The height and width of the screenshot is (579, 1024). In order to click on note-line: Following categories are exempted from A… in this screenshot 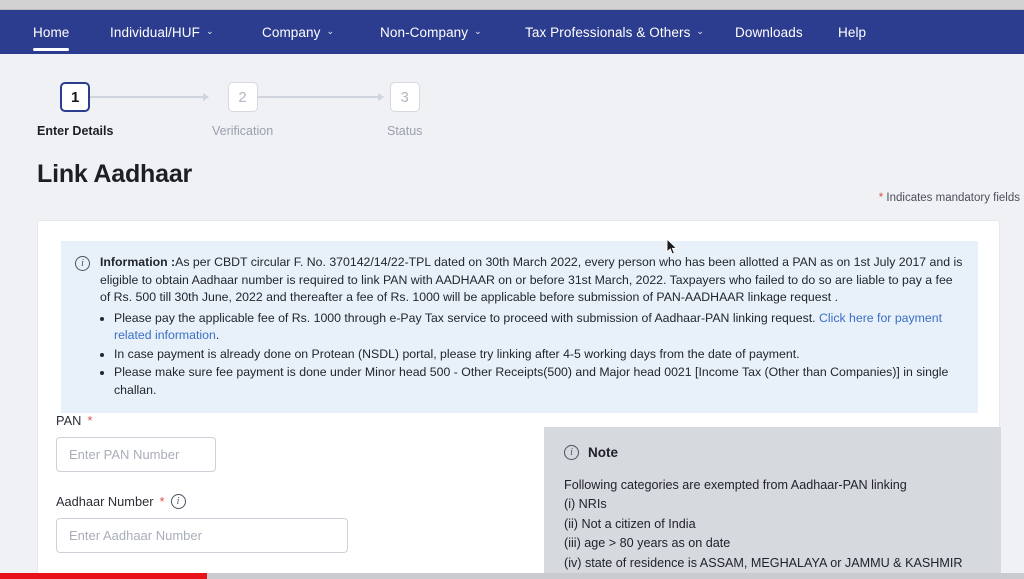, I will do `click(735, 485)`.